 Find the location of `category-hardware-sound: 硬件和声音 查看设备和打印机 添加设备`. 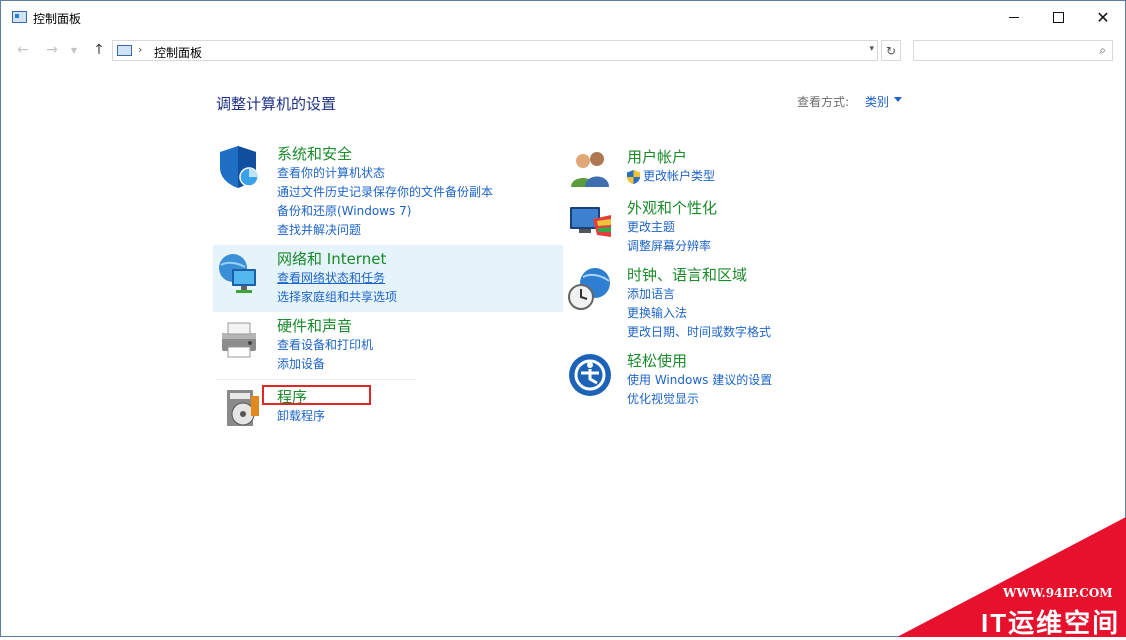

category-hardware-sound: 硬件和声音 查看设备和打印机 添加设备 is located at coordinates (325, 344).